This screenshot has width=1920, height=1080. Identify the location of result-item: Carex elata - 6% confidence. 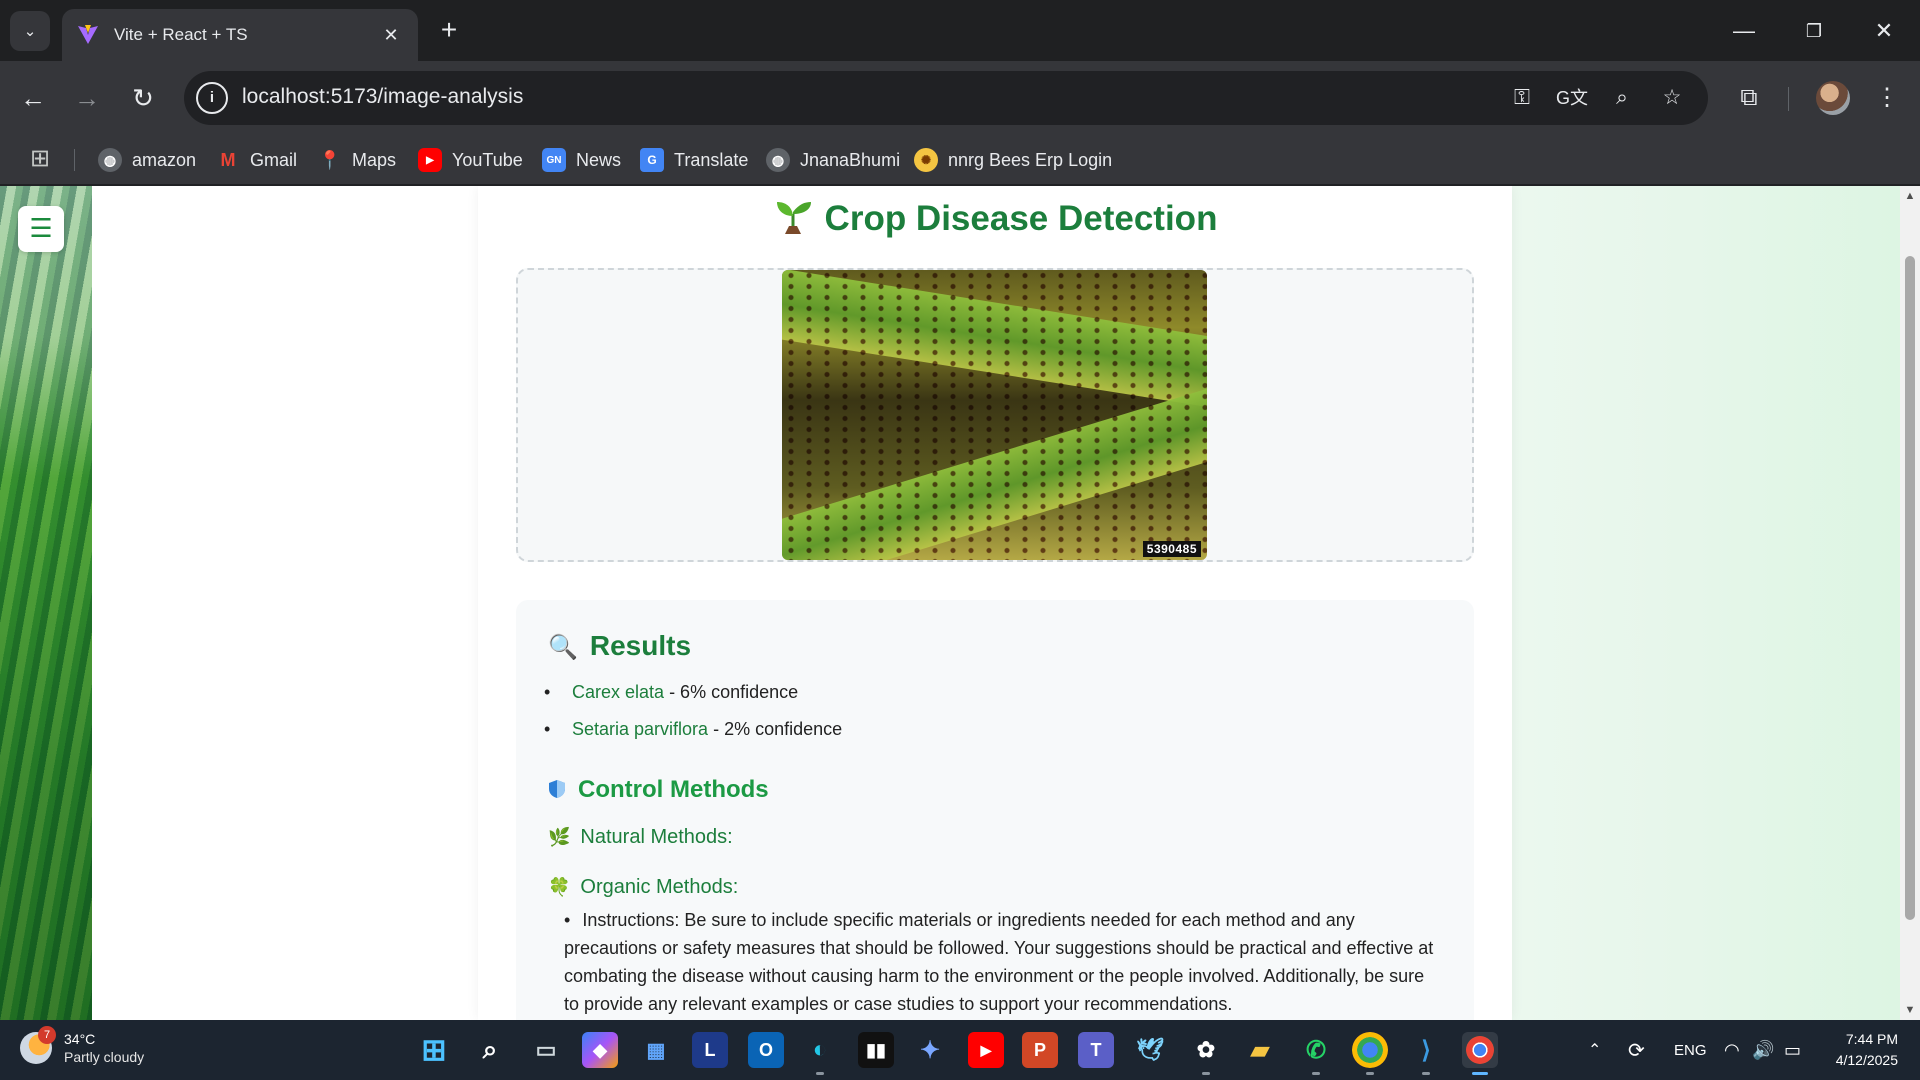
(693, 700).